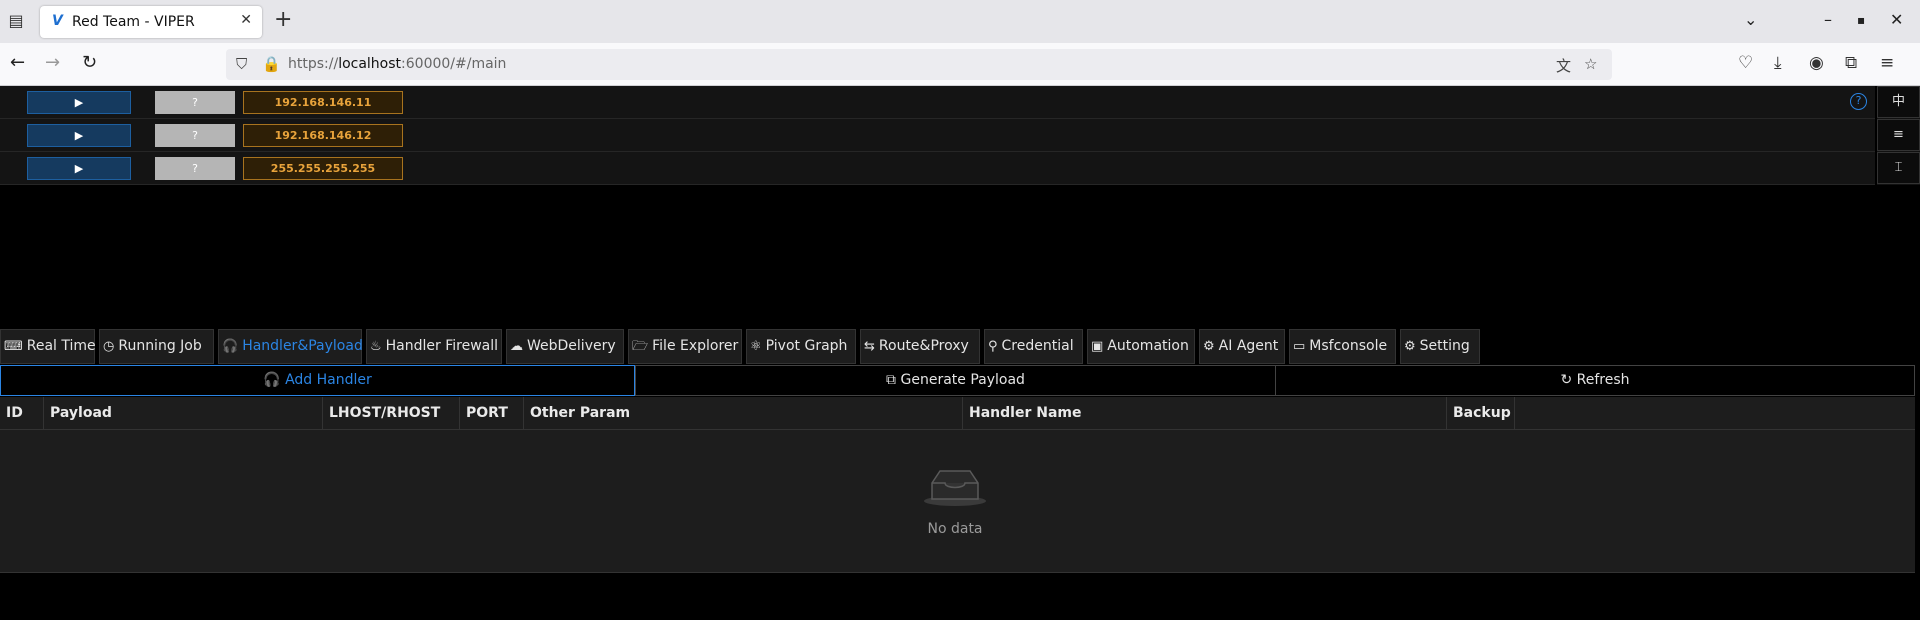 The width and height of the screenshot is (1920, 620). Describe the element at coordinates (89, 63) in the screenshot. I see `reload-icon: ↻` at that location.